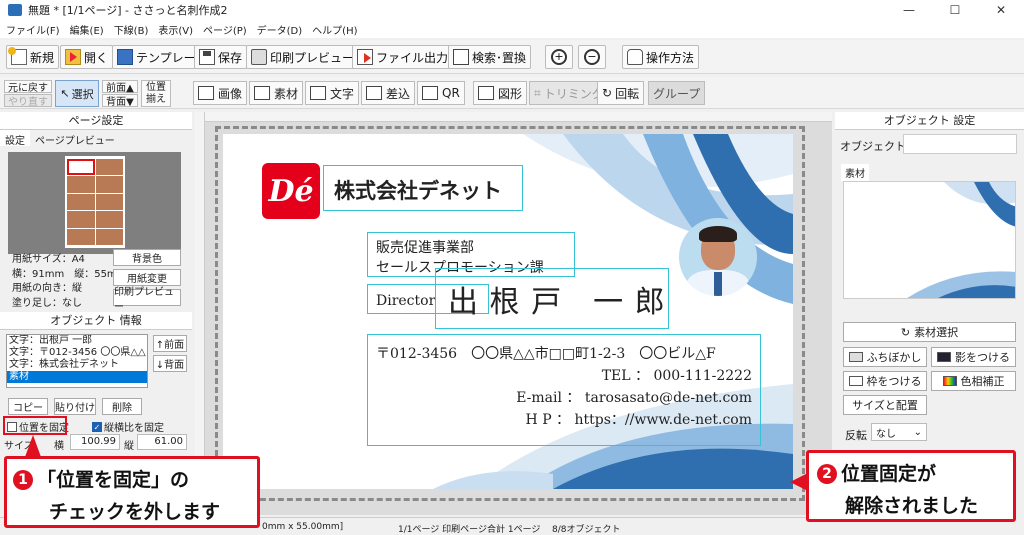  I want to click on tab-page-preview: ページプレビュー, so click(75, 138).